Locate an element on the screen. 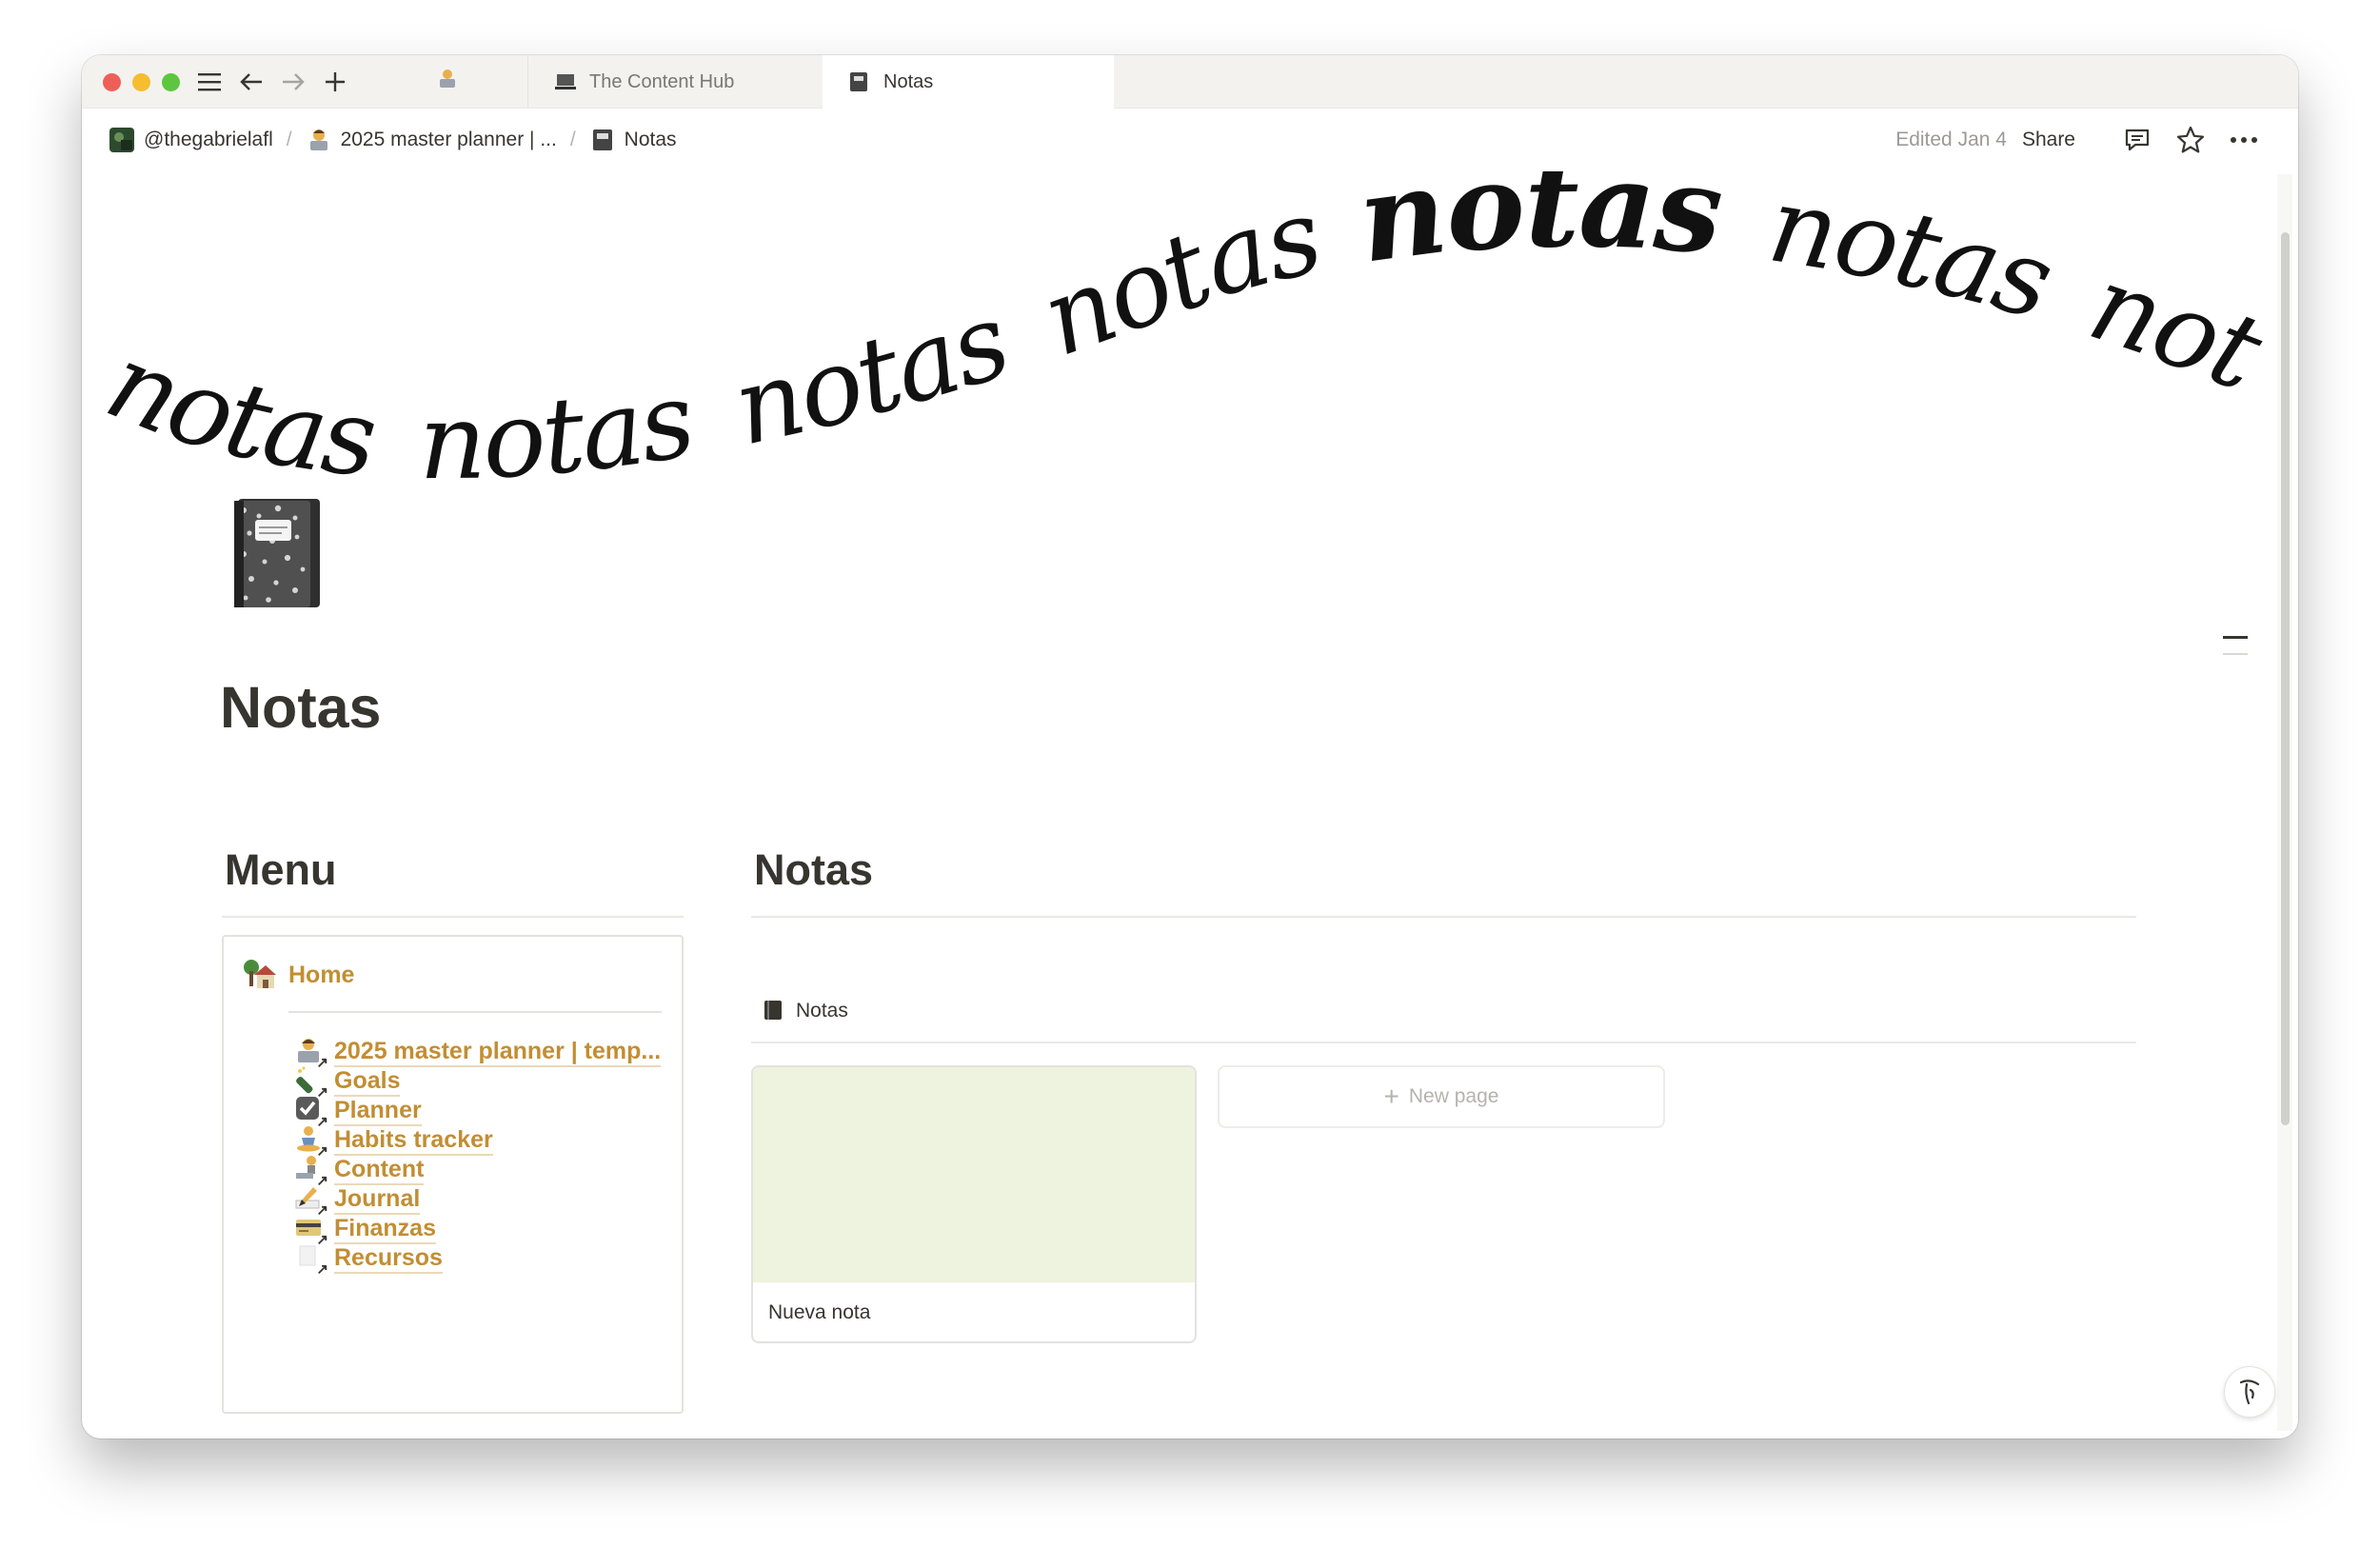 The image size is (2380, 1548). notas-heading: Notas is located at coordinates (814, 870).